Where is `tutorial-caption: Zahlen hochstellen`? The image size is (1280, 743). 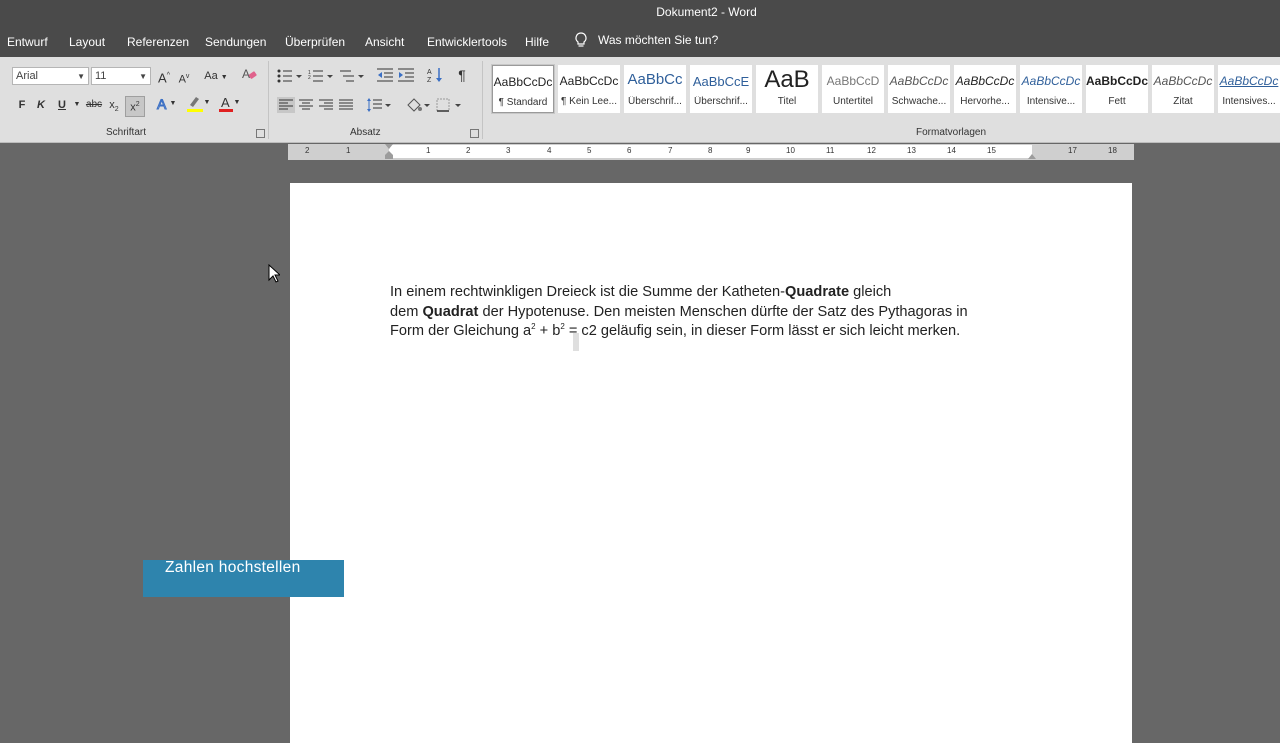
tutorial-caption: Zahlen hochstellen is located at coordinates (243, 578).